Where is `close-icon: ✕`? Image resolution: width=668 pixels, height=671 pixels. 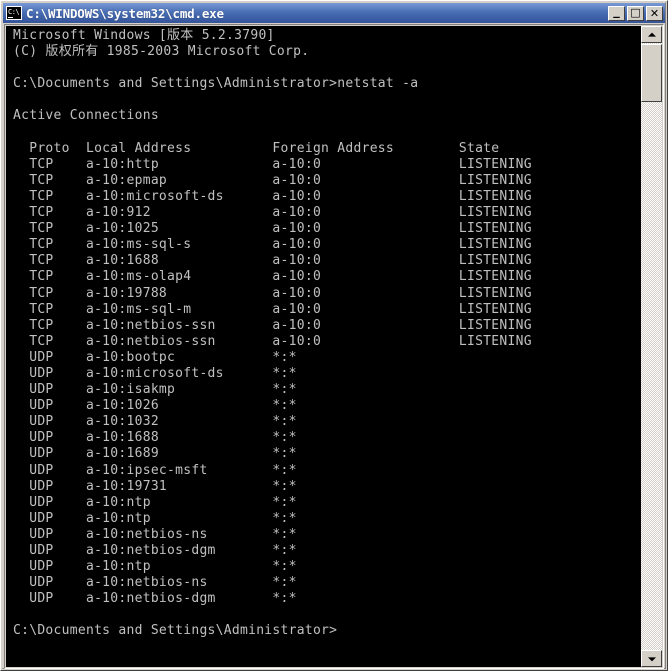 close-icon: ✕ is located at coordinates (654, 13).